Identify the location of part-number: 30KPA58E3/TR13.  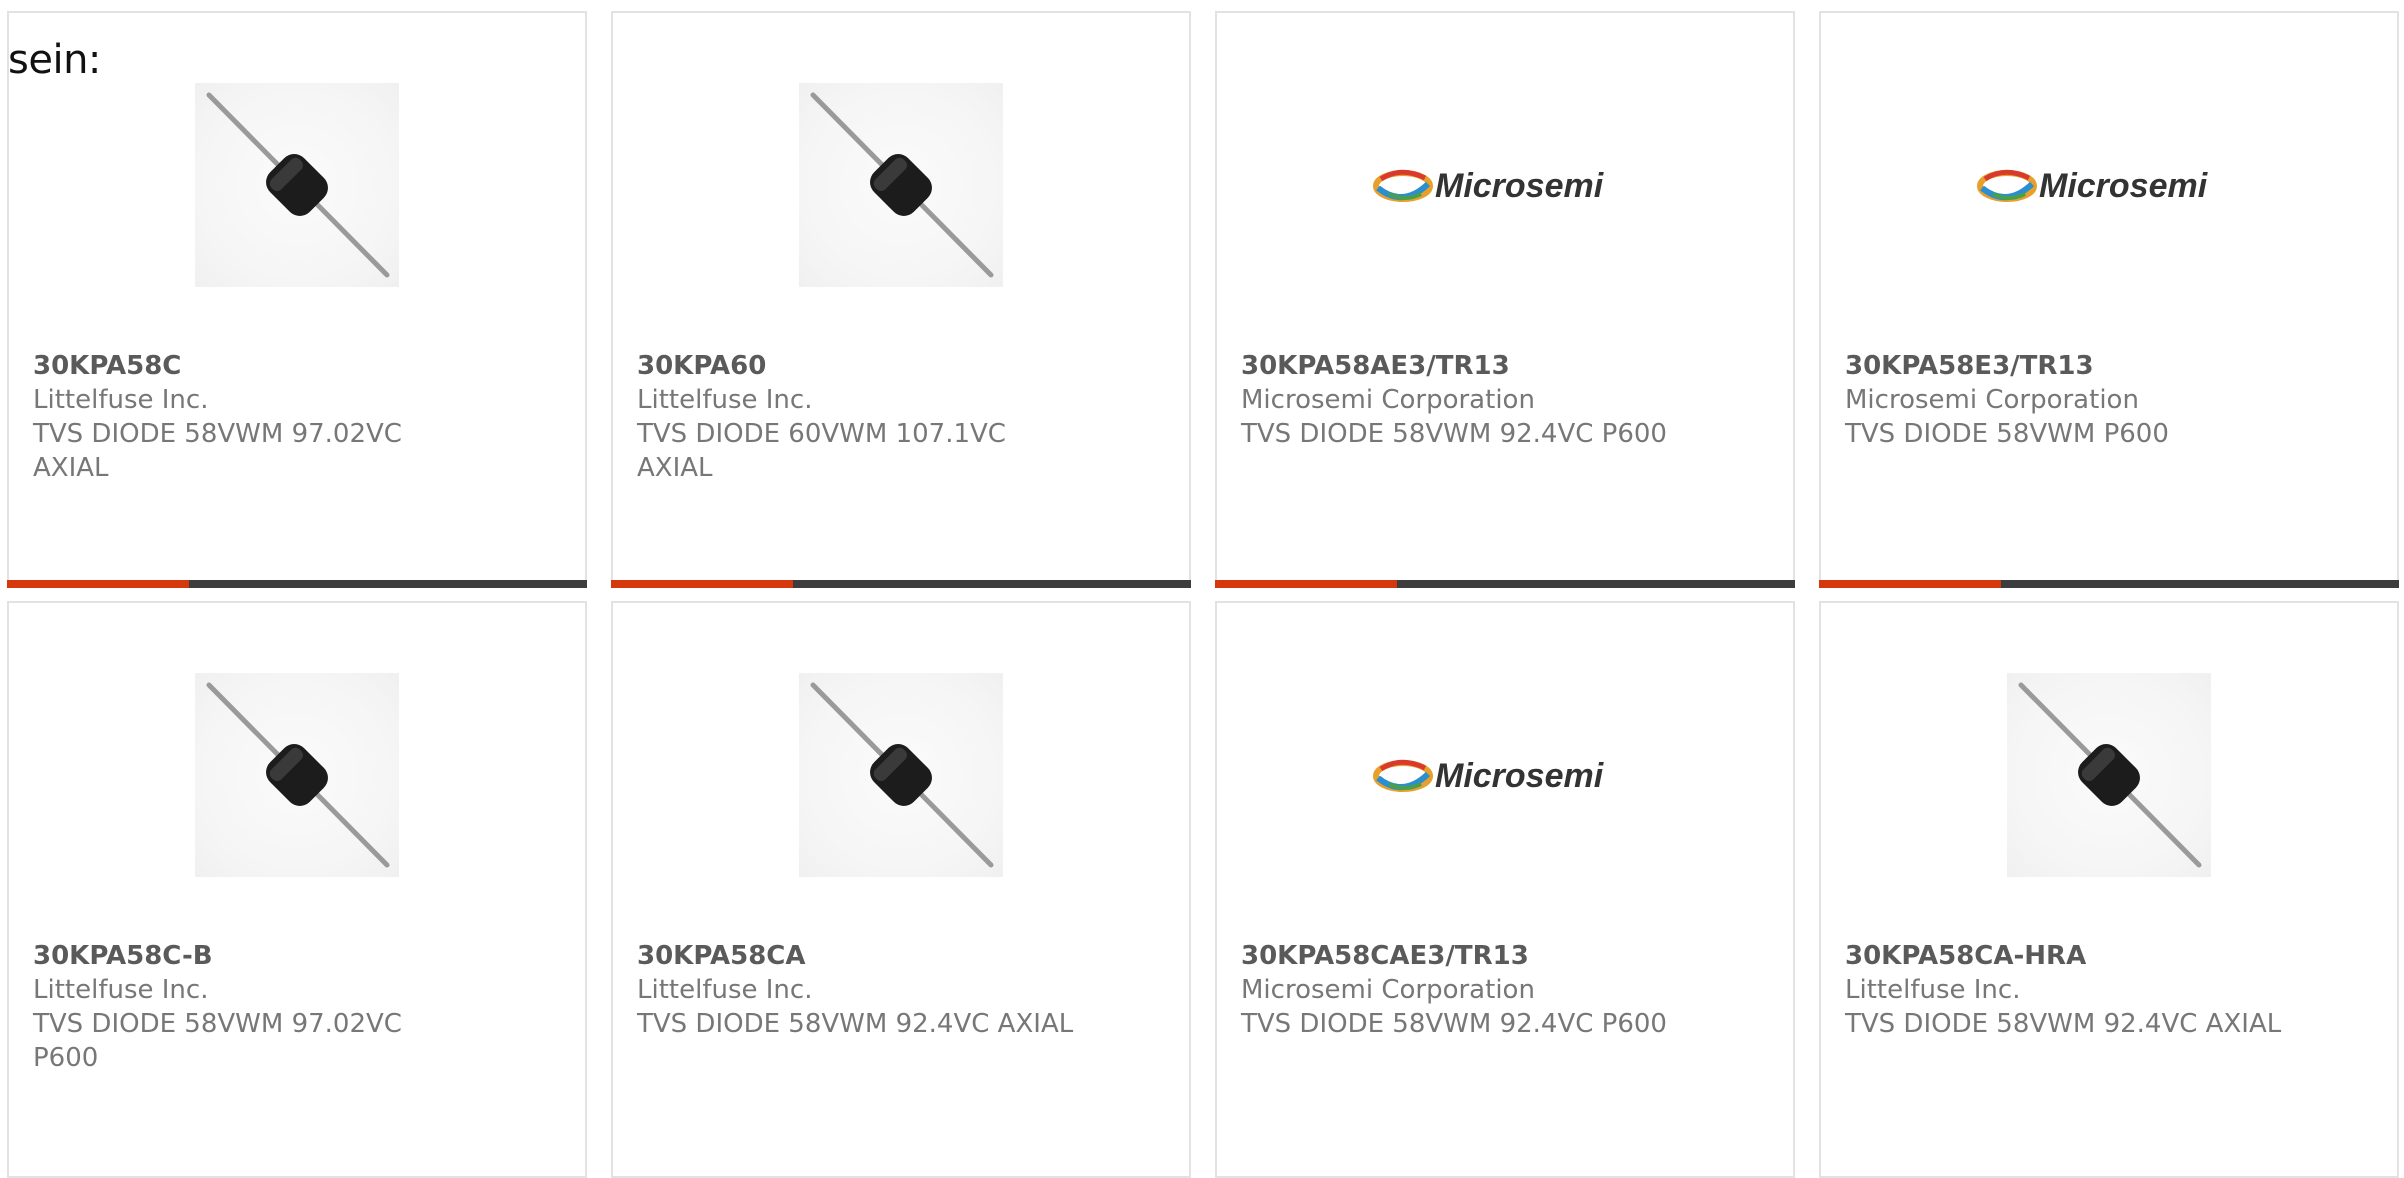
(2105, 366).